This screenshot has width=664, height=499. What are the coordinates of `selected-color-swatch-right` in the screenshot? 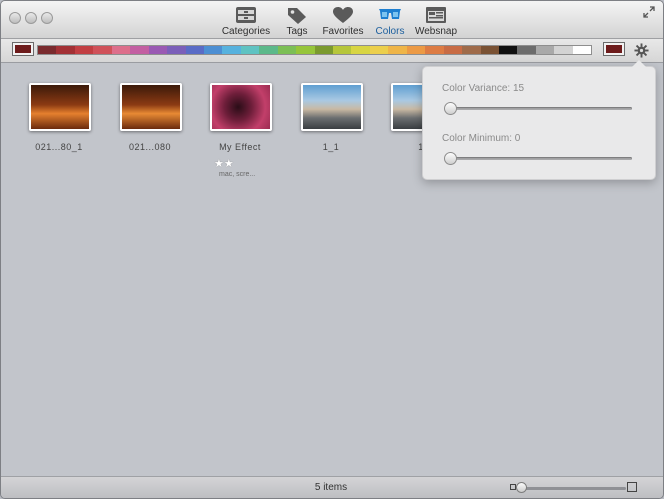 It's located at (614, 49).